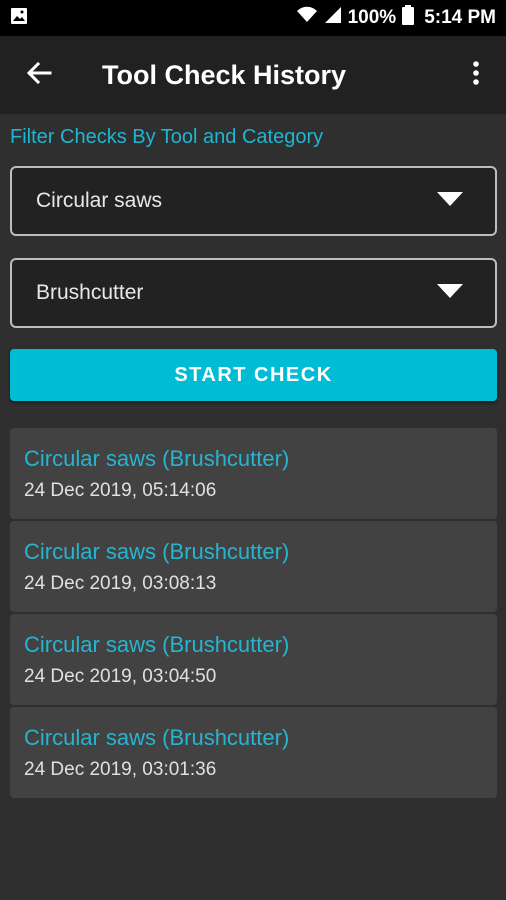 This screenshot has height=900, width=506. Describe the element at coordinates (253, 18) in the screenshot. I see `status-bar: 100% 5:14 PM` at that location.